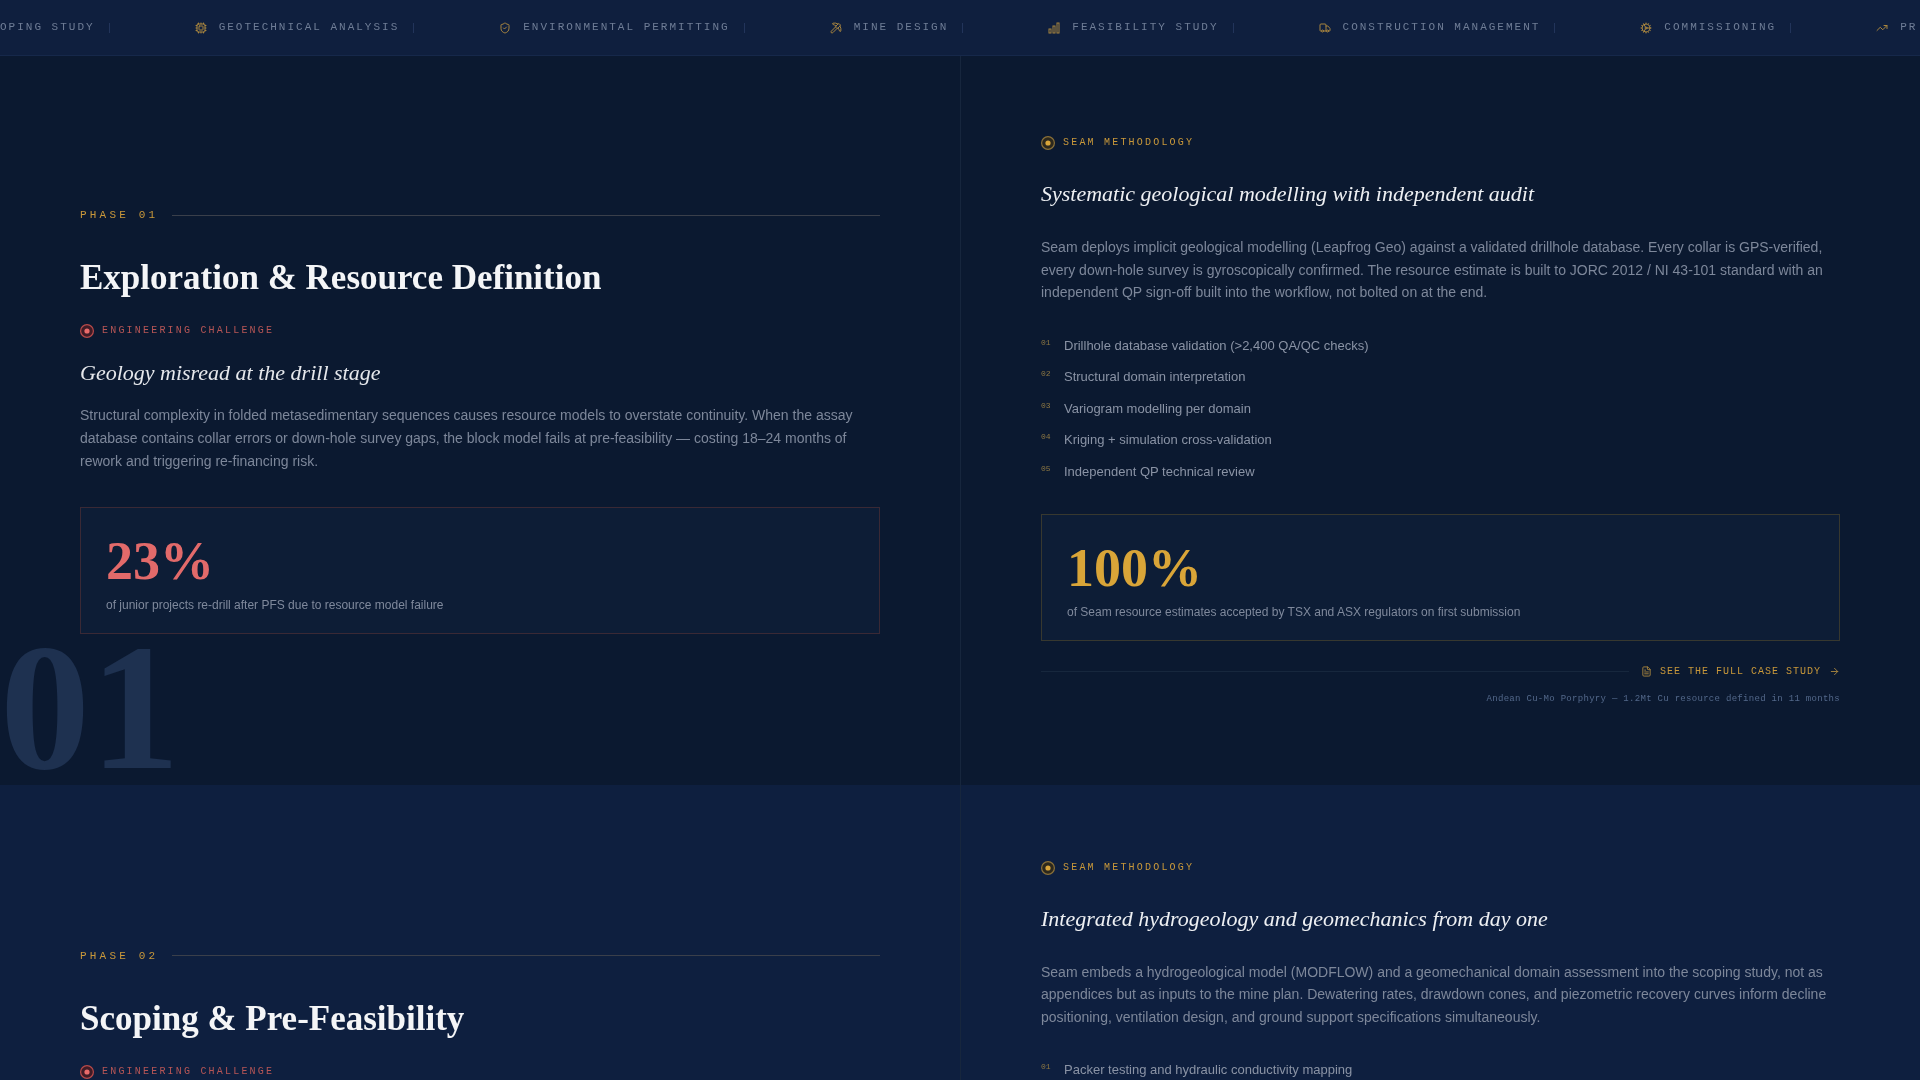  Describe the element at coordinates (1208, 1070) in the screenshot. I see `step-text: Packer testing and hydraulic conductivity mapping` at that location.